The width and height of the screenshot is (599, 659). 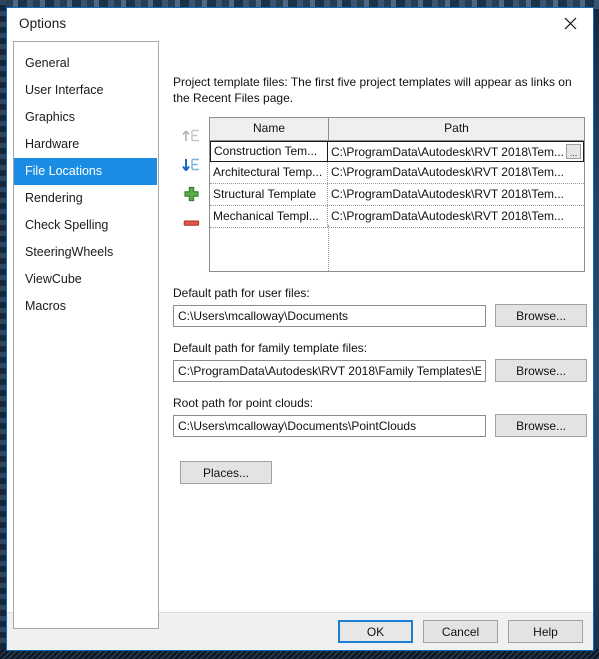 What do you see at coordinates (43, 23) in the screenshot?
I see `window-title: Options` at bounding box center [43, 23].